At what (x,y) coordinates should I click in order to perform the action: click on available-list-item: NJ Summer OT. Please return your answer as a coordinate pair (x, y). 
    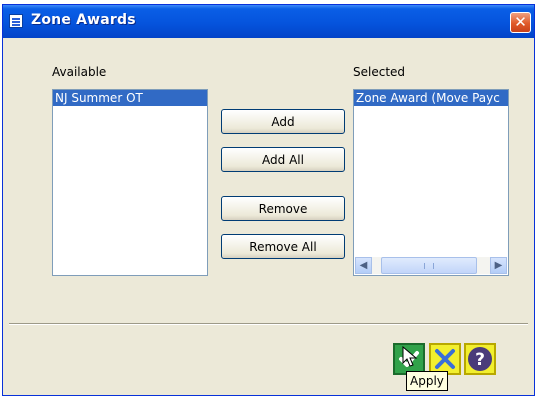
    Looking at the image, I should click on (130, 98).